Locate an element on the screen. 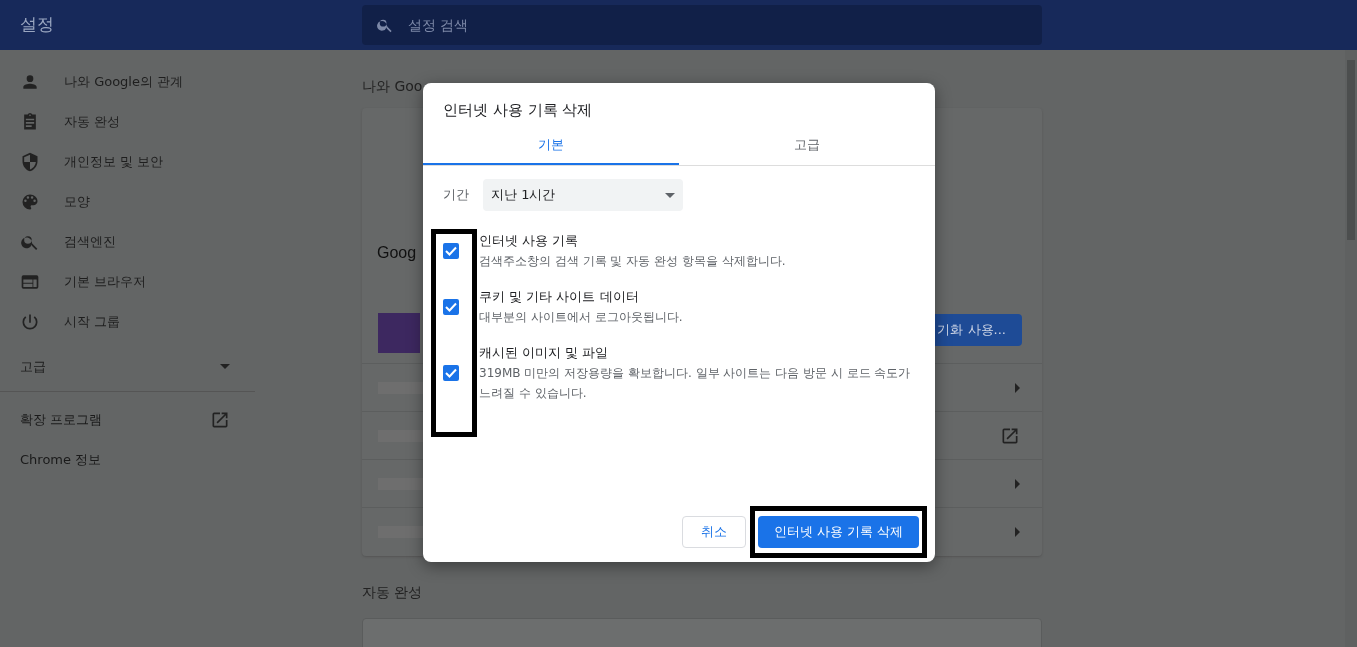  sidebar-item: 개인정보 및 보안 is located at coordinates (127, 162).